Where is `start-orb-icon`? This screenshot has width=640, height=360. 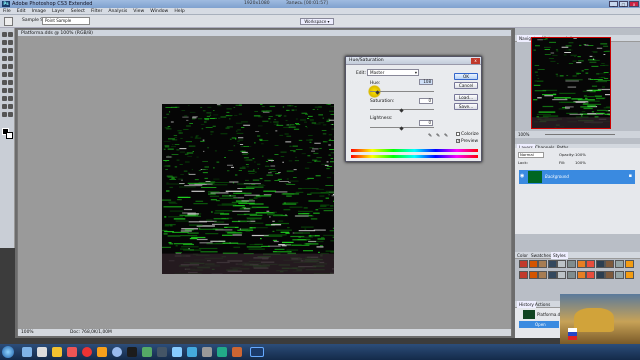 start-orb-icon is located at coordinates (8, 352).